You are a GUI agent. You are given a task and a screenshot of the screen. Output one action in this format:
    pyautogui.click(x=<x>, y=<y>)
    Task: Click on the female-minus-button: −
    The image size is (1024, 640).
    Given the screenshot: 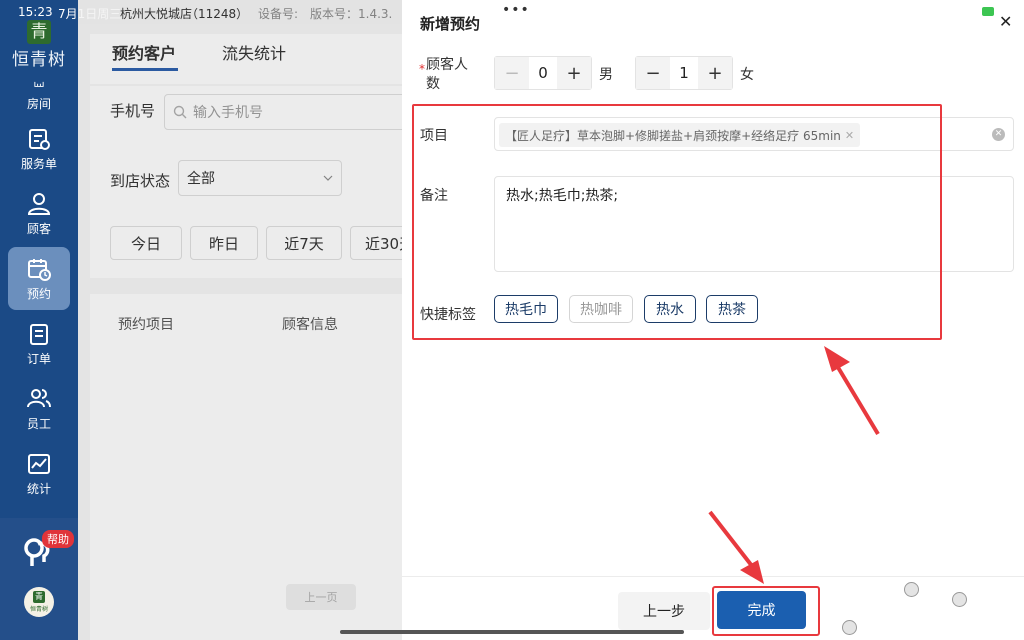 What is the action you would take?
    pyautogui.click(x=653, y=73)
    